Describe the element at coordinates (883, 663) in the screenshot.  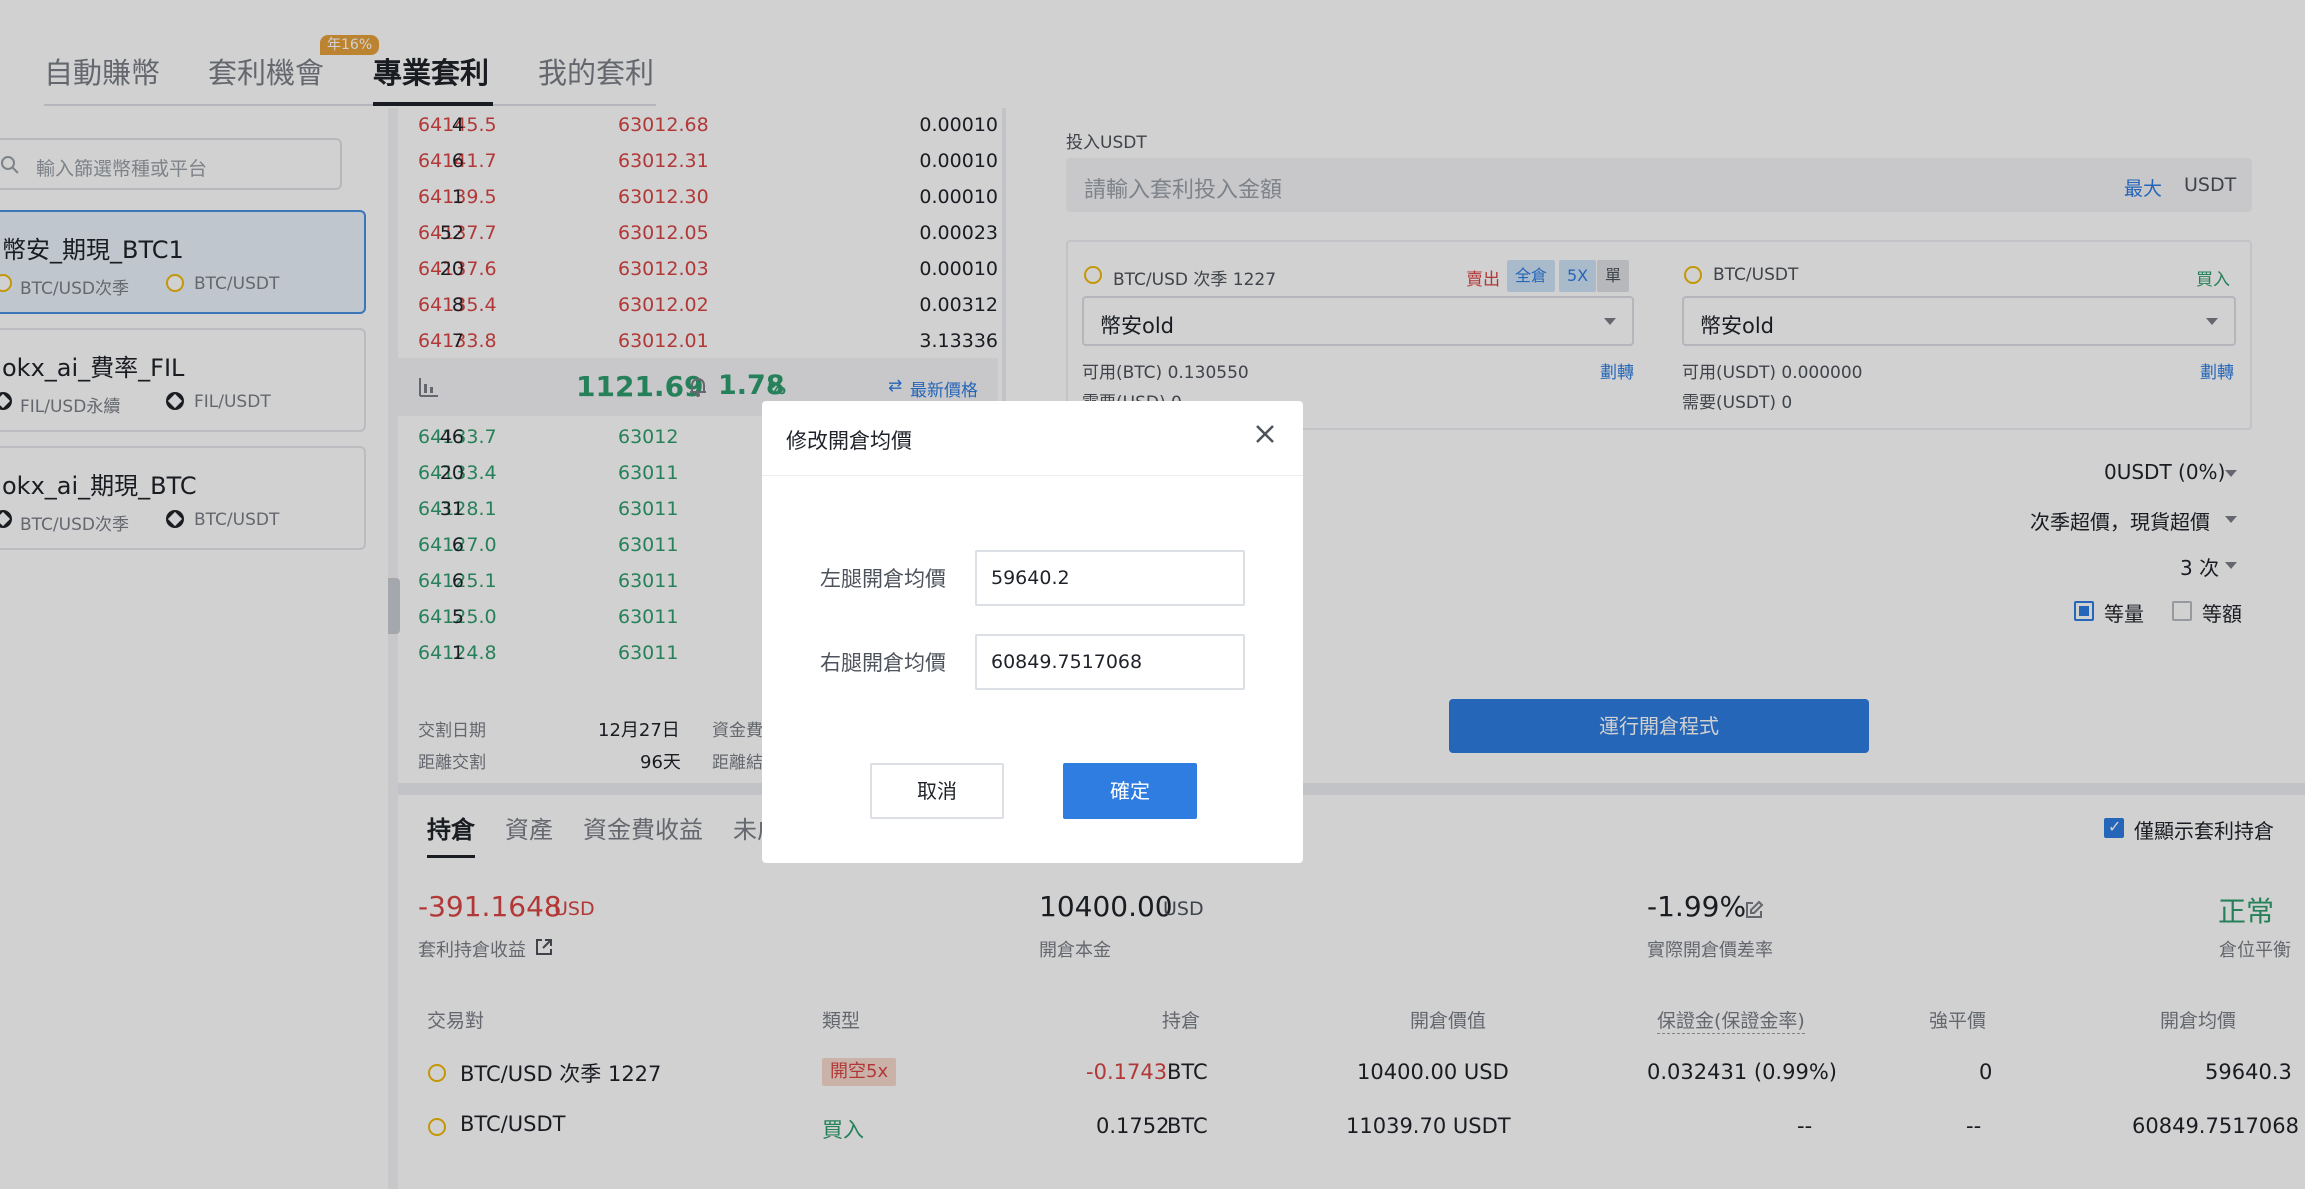
I see `right-avg-price-label: 右腿開倉均價` at that location.